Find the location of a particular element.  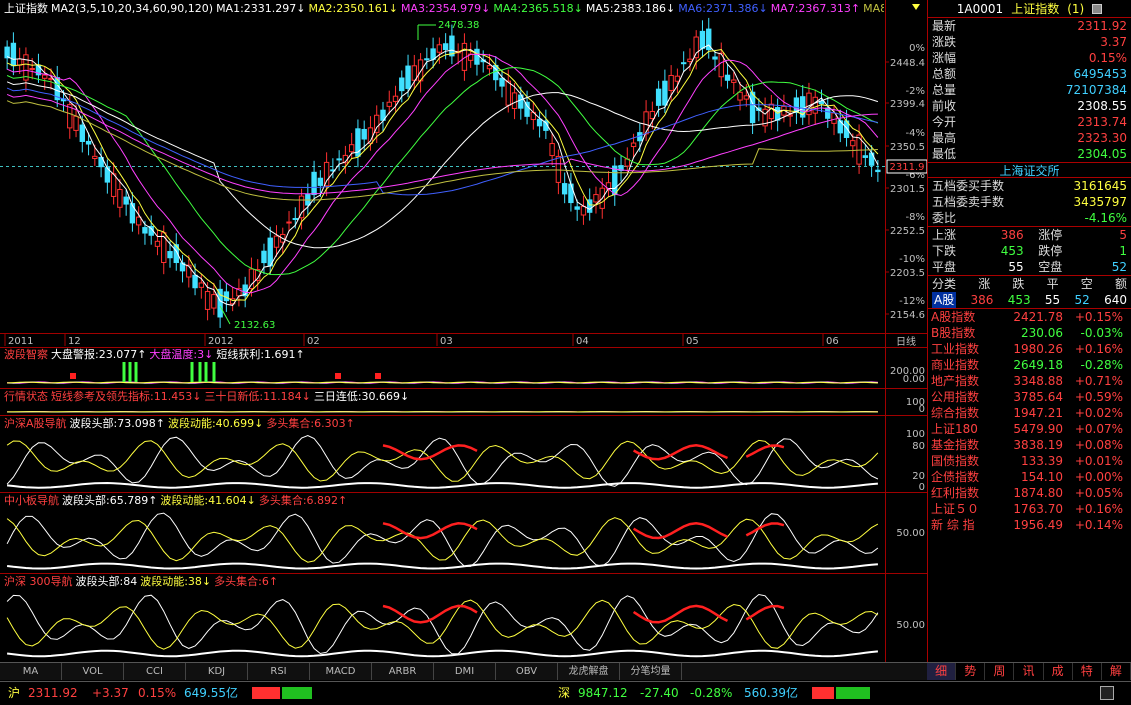

index-row: 地产指数 3348.88 +0.71% is located at coordinates (1029, 381).